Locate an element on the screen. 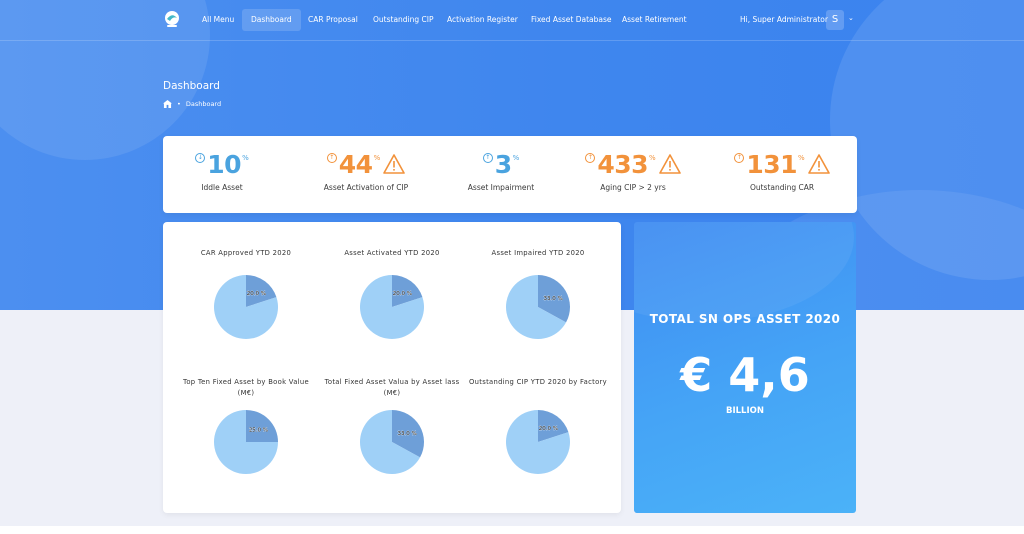  nav-dashboard: Dashboard is located at coordinates (271, 20).